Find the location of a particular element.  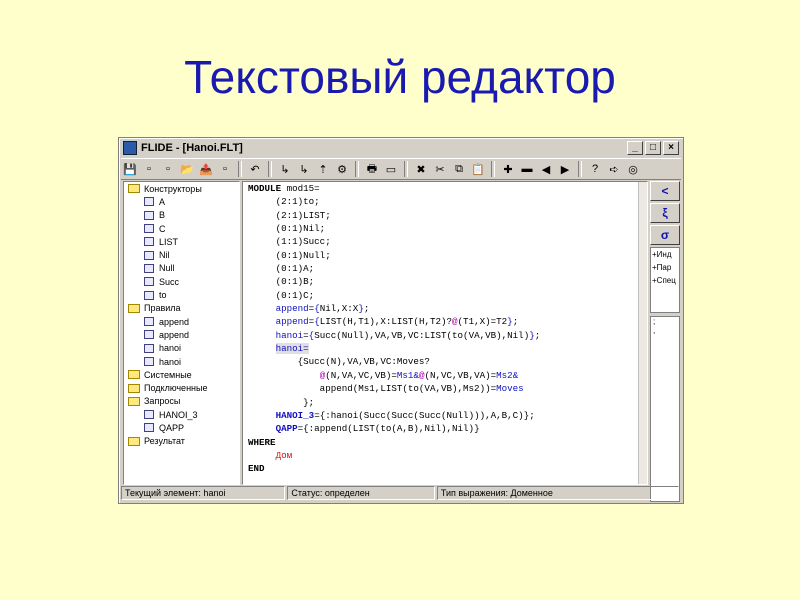

symbols-list-item: ; is located at coordinates (665, 321).